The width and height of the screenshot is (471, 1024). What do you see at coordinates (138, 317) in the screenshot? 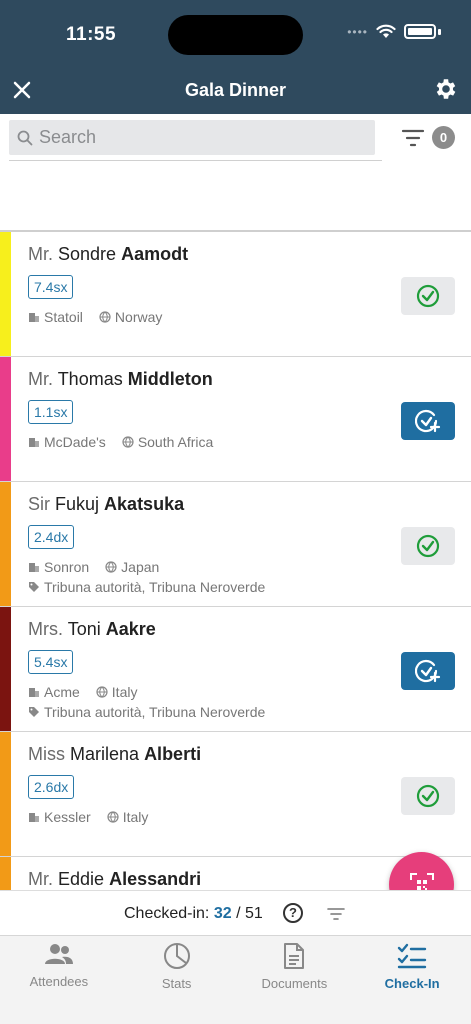
I see `attendee-country: Norway` at bounding box center [138, 317].